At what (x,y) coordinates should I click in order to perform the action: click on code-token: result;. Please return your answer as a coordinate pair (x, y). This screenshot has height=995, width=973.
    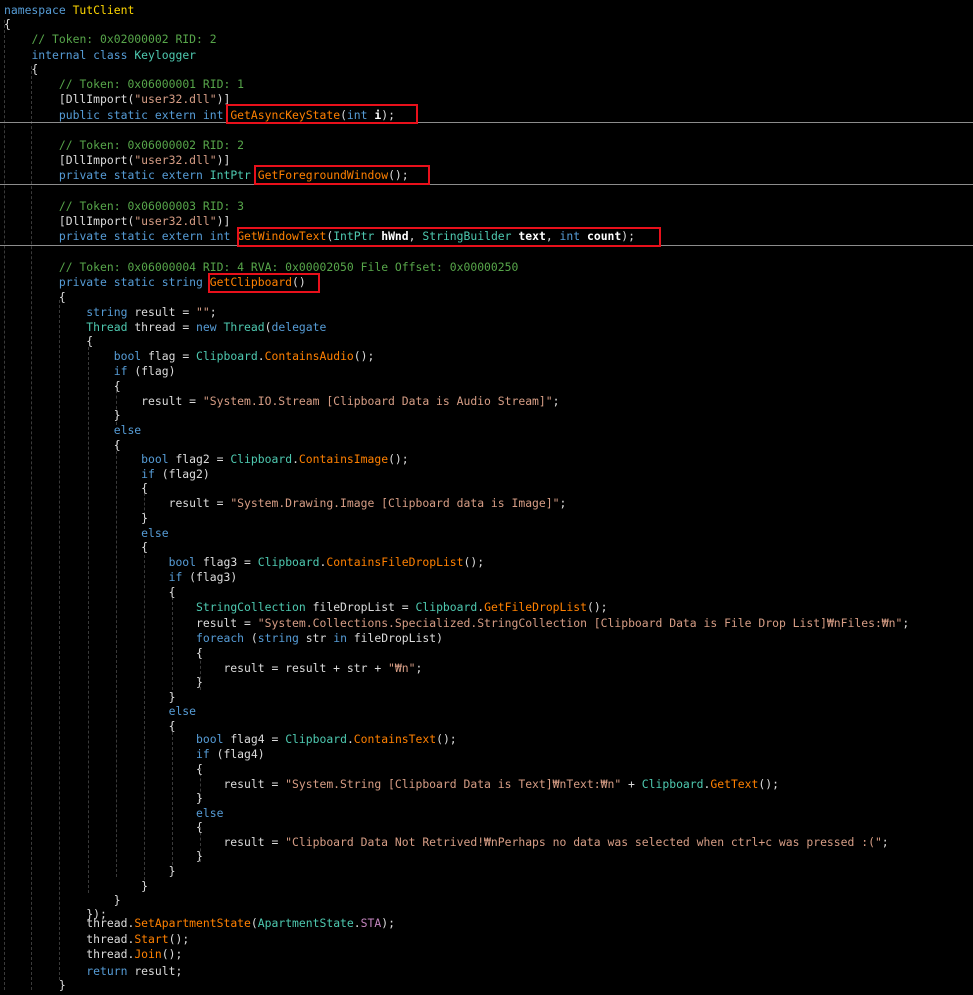
    Looking at the image, I should click on (158, 971).